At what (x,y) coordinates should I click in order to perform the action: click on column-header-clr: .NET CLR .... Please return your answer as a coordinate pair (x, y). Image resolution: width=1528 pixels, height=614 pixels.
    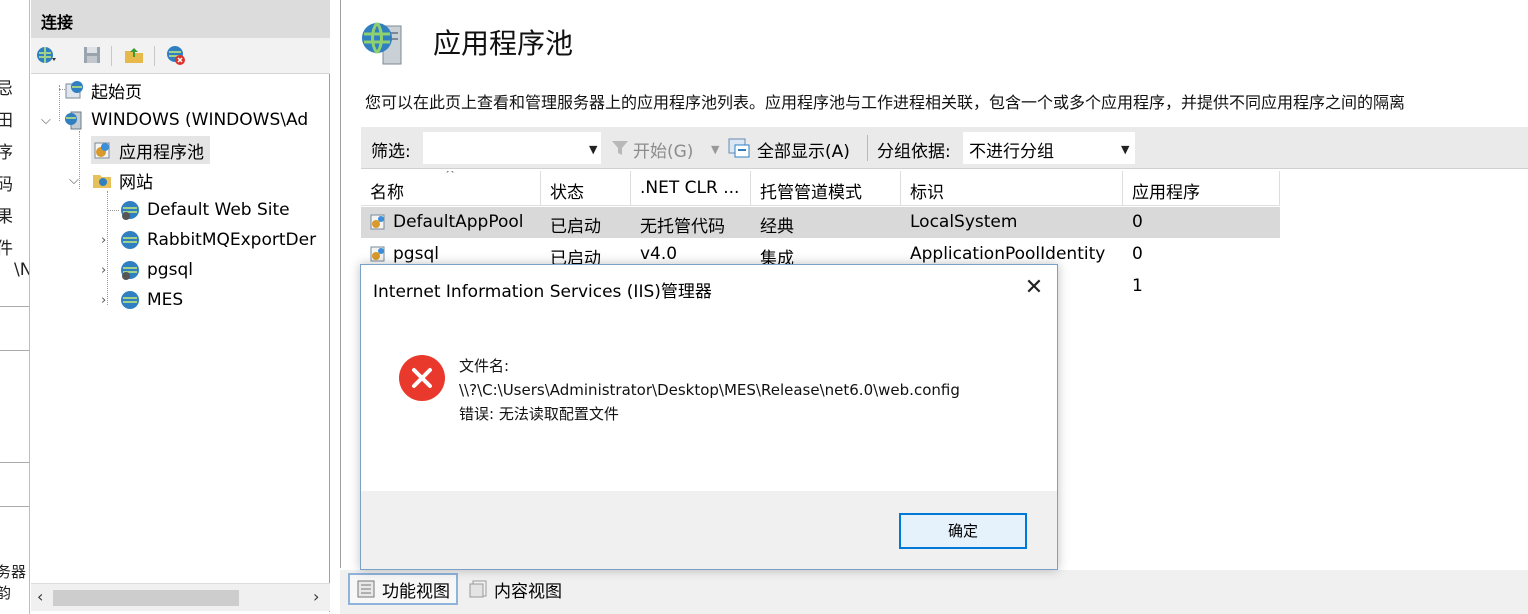
    Looking at the image, I should click on (691, 188).